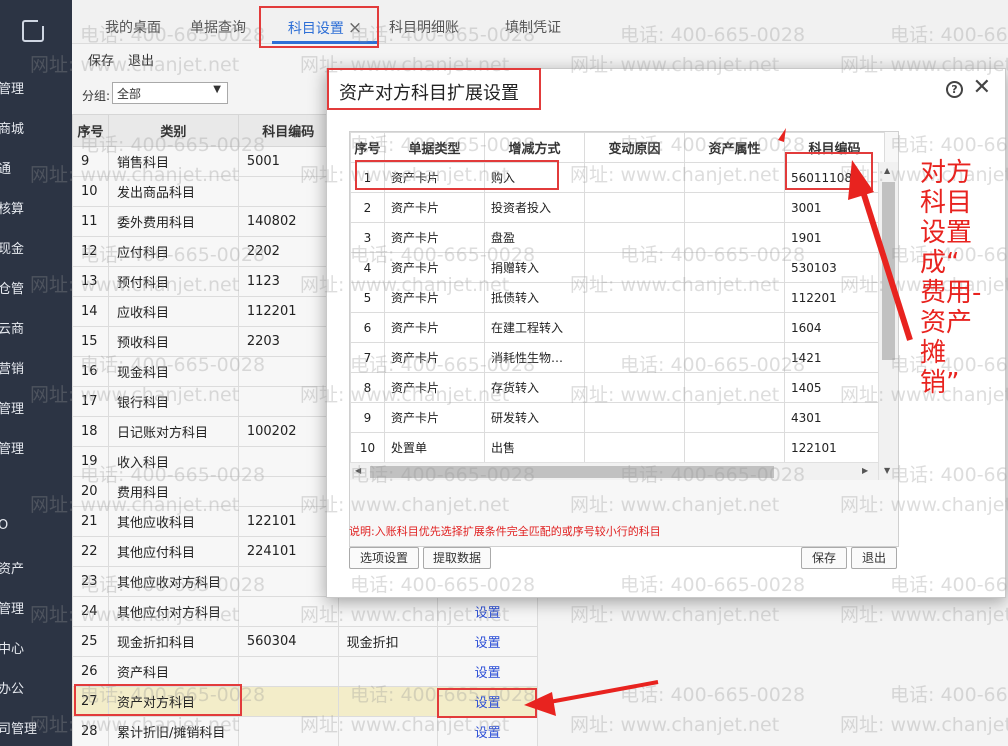 The image size is (1008, 746). I want to click on annotation-text-line: 资产, so click(946, 323).